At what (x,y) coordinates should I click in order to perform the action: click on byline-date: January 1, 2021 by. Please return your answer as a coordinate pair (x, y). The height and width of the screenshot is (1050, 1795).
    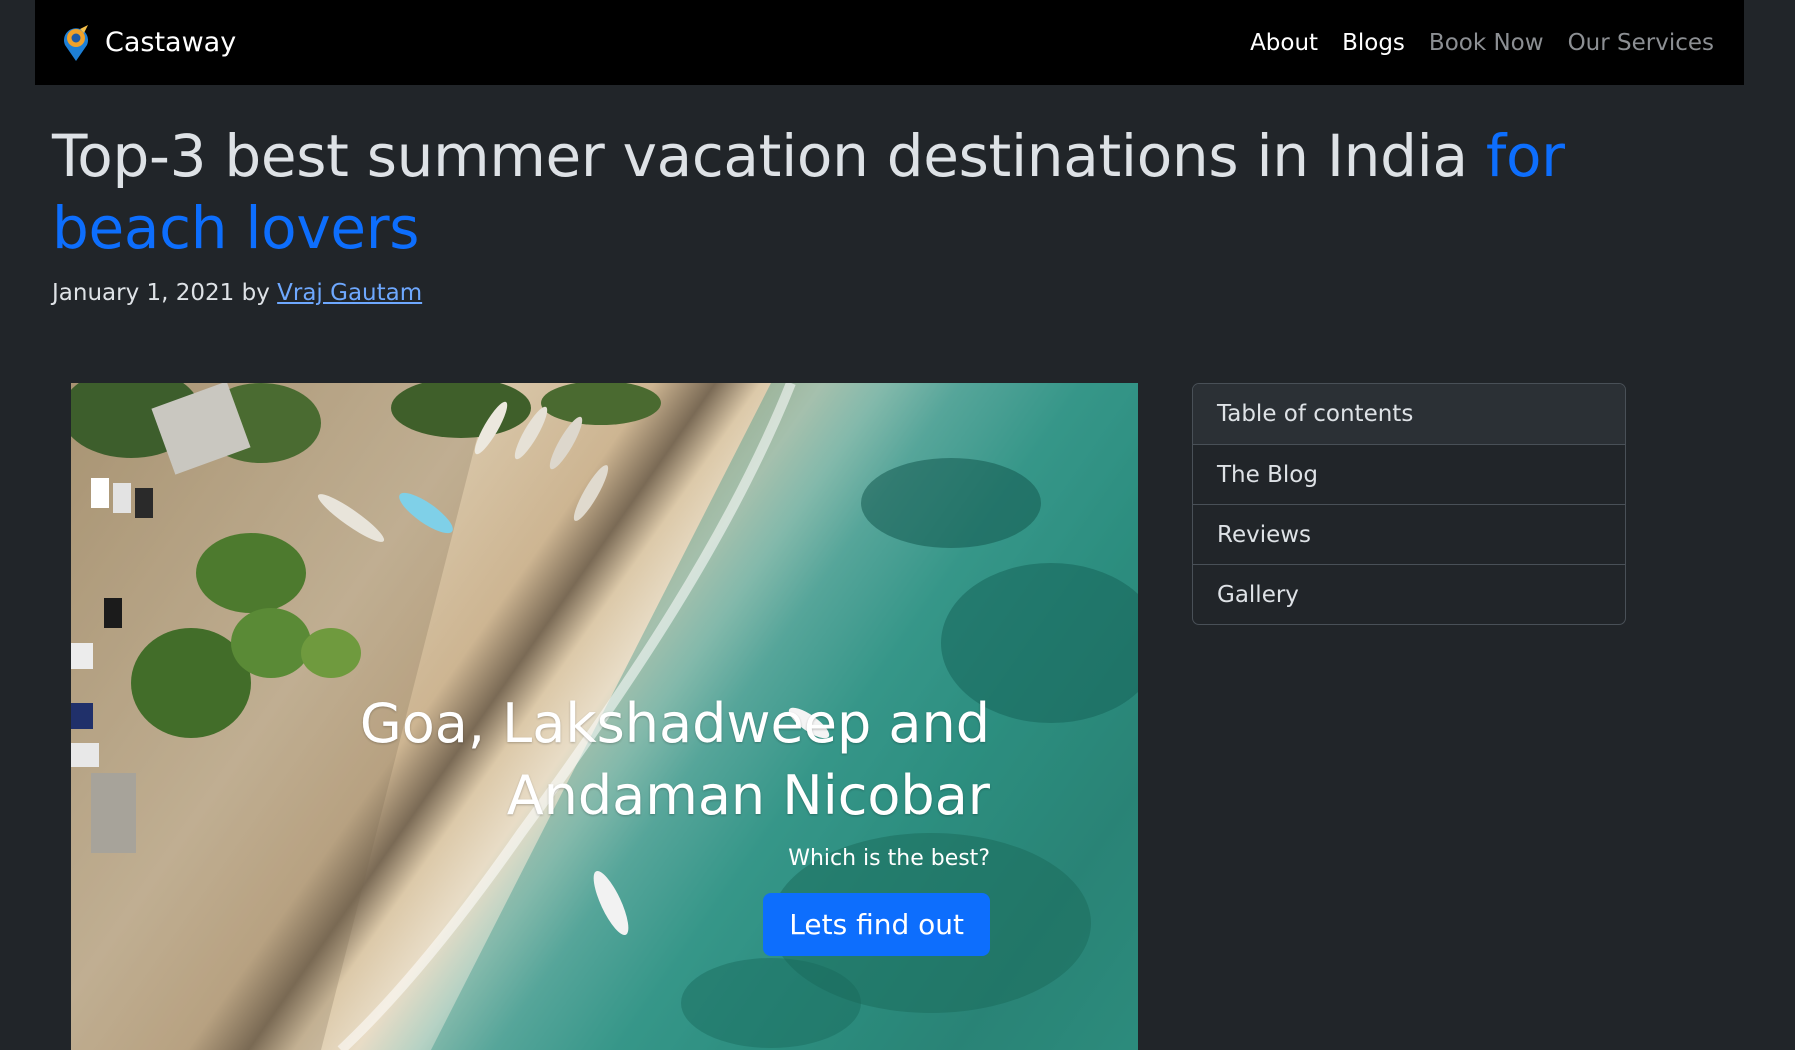
    Looking at the image, I should click on (165, 293).